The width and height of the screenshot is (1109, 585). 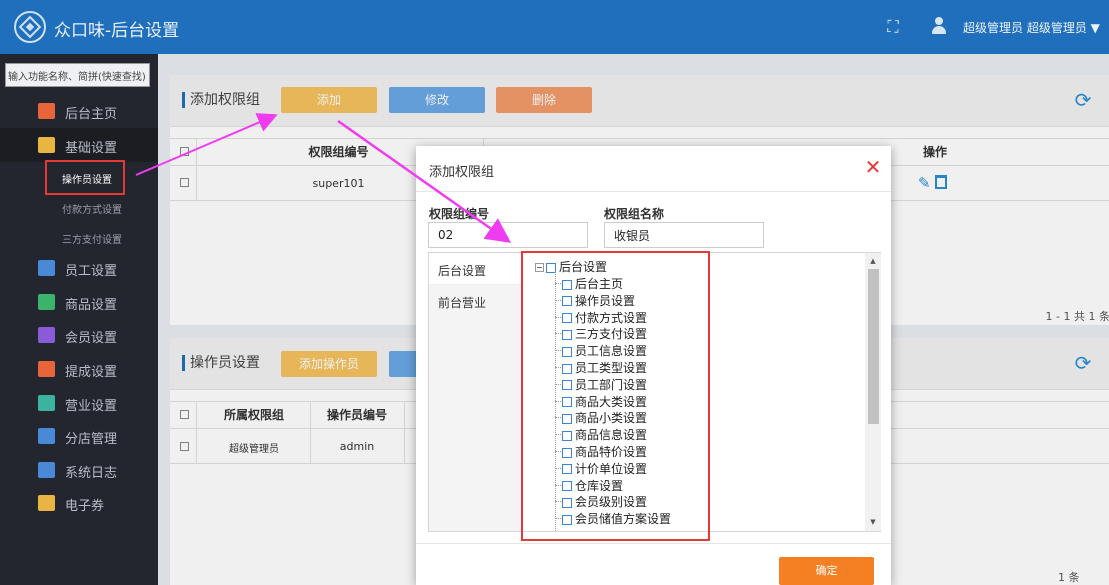 What do you see at coordinates (323, 178) in the screenshot?
I see `annotation-arrows` at bounding box center [323, 178].